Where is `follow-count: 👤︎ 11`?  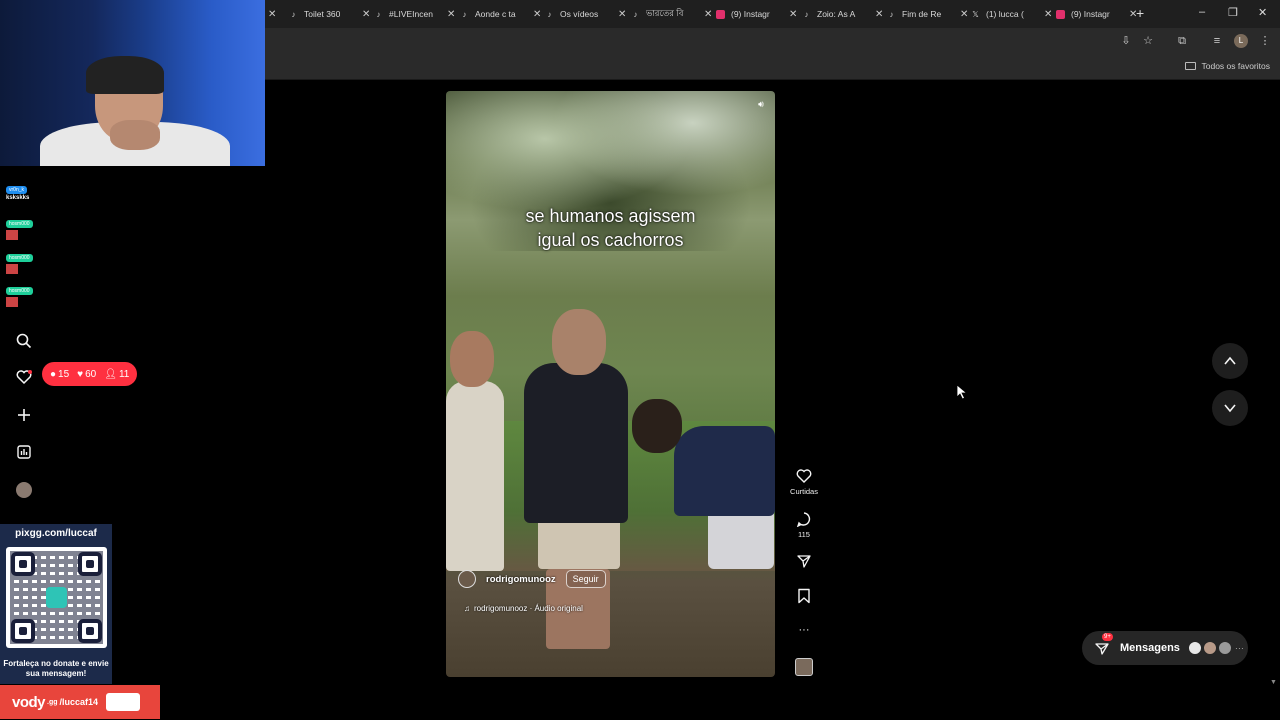
follow-count: 👤︎ 11 is located at coordinates (117, 374).